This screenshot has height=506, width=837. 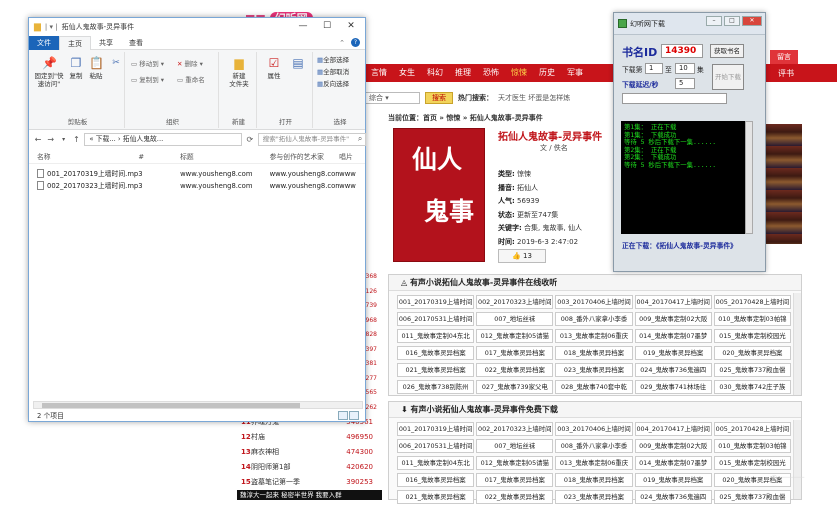 What do you see at coordinates (685, 83) in the screenshot?
I see `delay-input: 5` at bounding box center [685, 83].